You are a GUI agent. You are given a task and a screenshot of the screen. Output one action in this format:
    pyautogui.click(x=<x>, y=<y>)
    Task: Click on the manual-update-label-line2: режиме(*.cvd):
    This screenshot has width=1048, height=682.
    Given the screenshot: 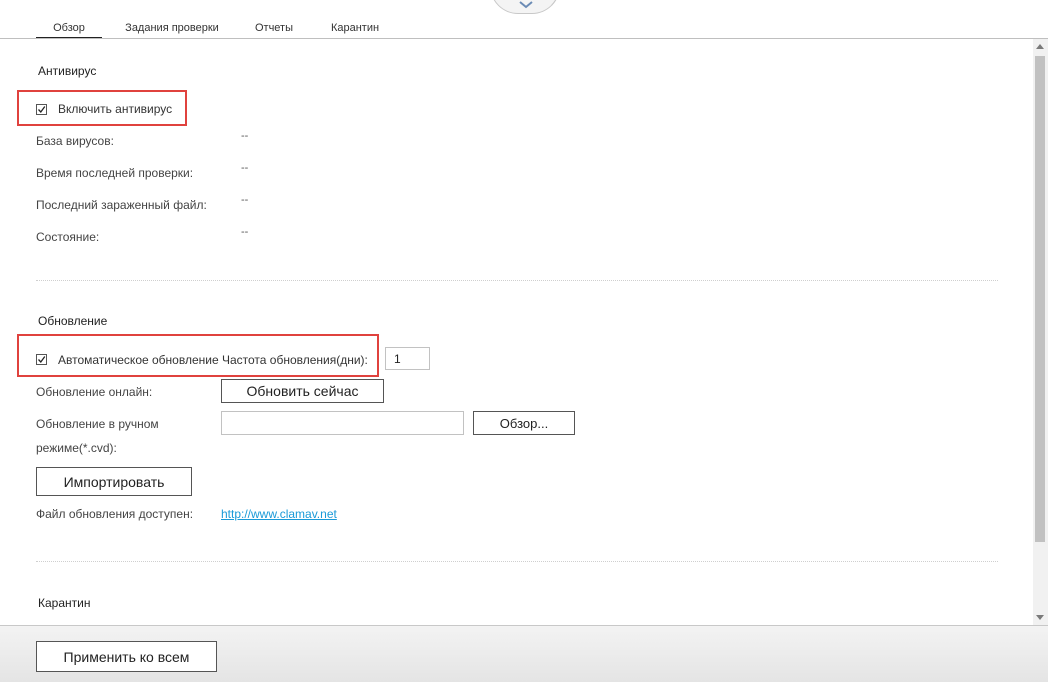 What is the action you would take?
    pyautogui.click(x=76, y=448)
    